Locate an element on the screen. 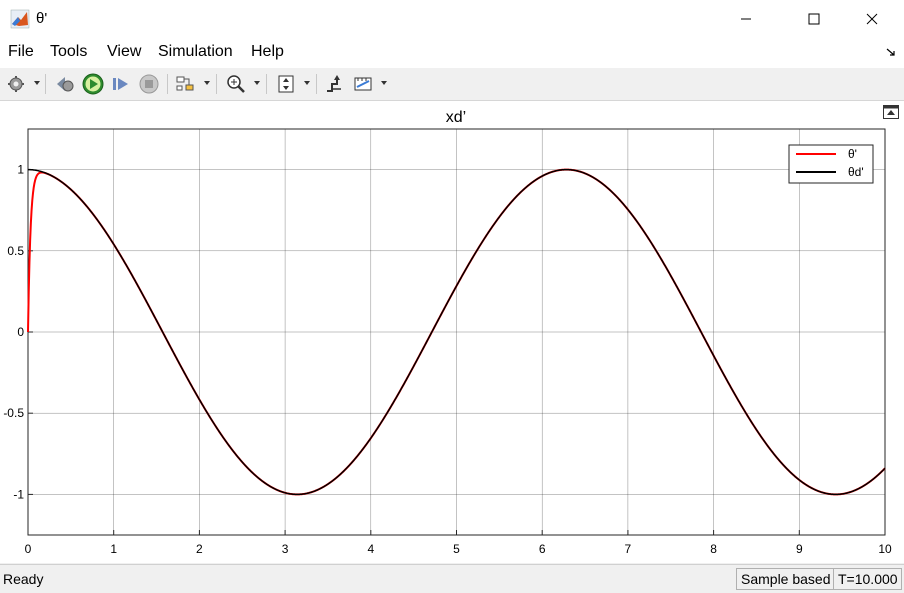 The width and height of the screenshot is (904, 593). configuration-properties-button is located at coordinates (16, 84).